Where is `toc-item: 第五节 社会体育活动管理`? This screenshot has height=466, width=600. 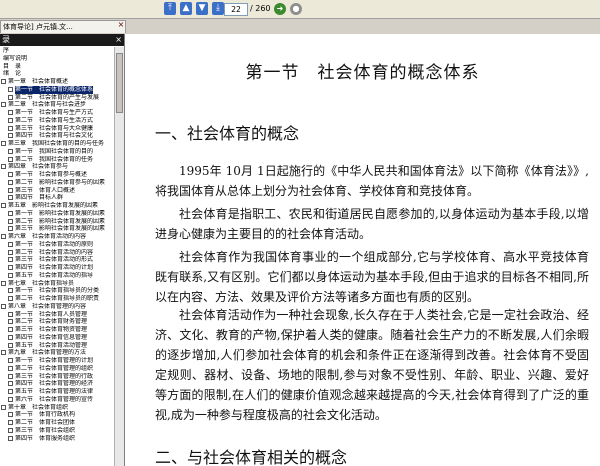 toc-item: 第五节 社会体育活动管理 is located at coordinates (57, 346).